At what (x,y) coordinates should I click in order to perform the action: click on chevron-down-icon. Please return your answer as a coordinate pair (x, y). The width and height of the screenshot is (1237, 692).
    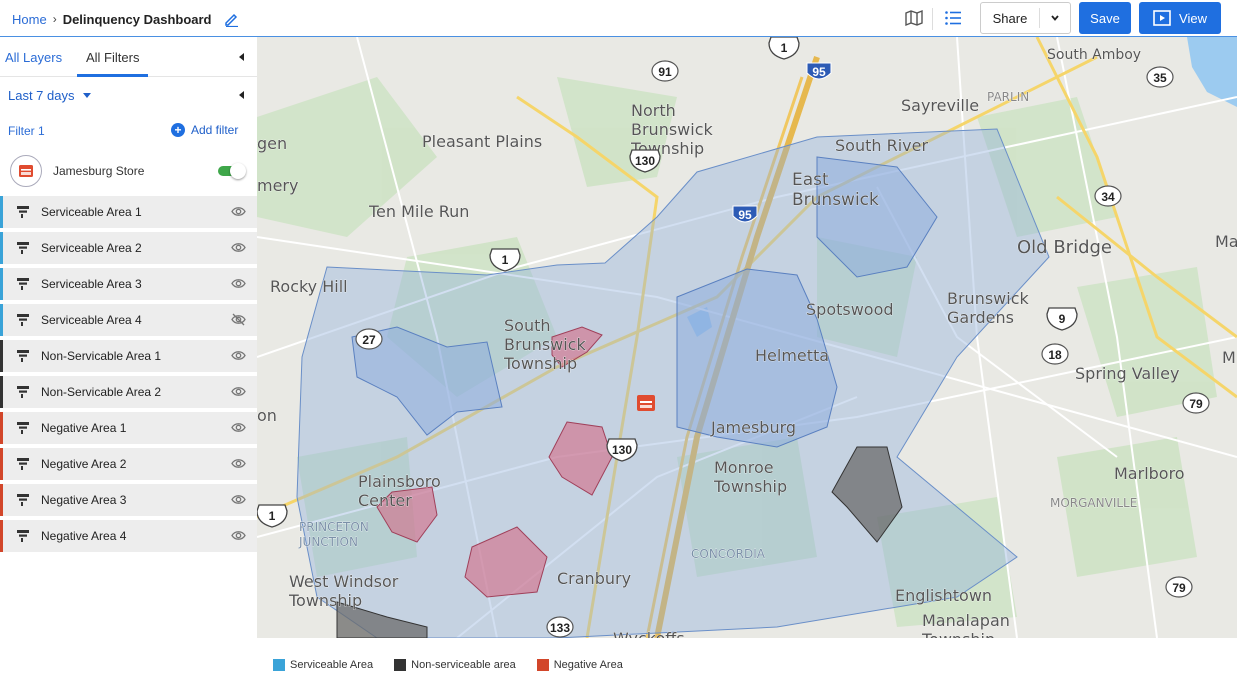
    Looking at the image, I should click on (1055, 18).